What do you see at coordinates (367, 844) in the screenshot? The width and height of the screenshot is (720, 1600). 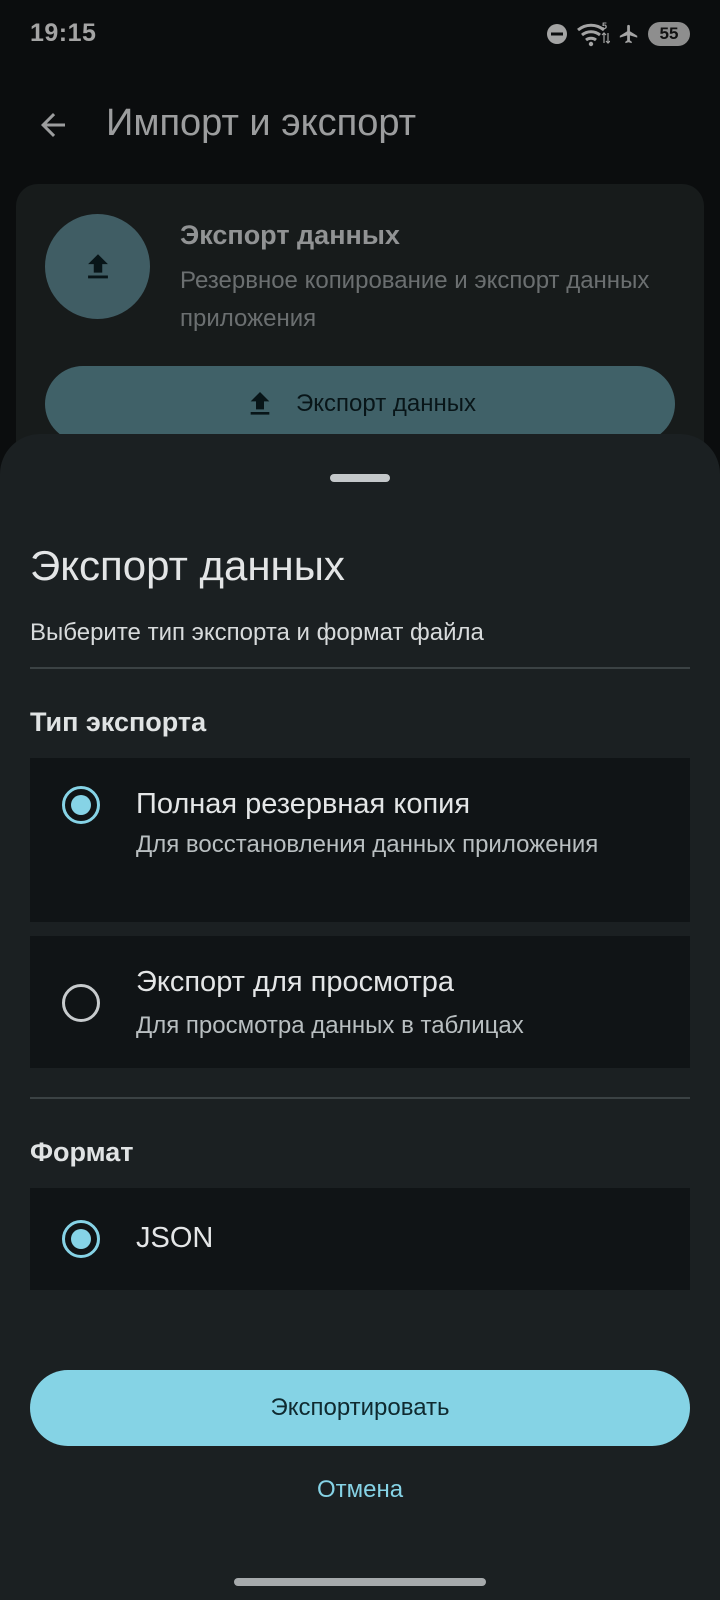 I see `option-description: Для восстановления данных приложения` at bounding box center [367, 844].